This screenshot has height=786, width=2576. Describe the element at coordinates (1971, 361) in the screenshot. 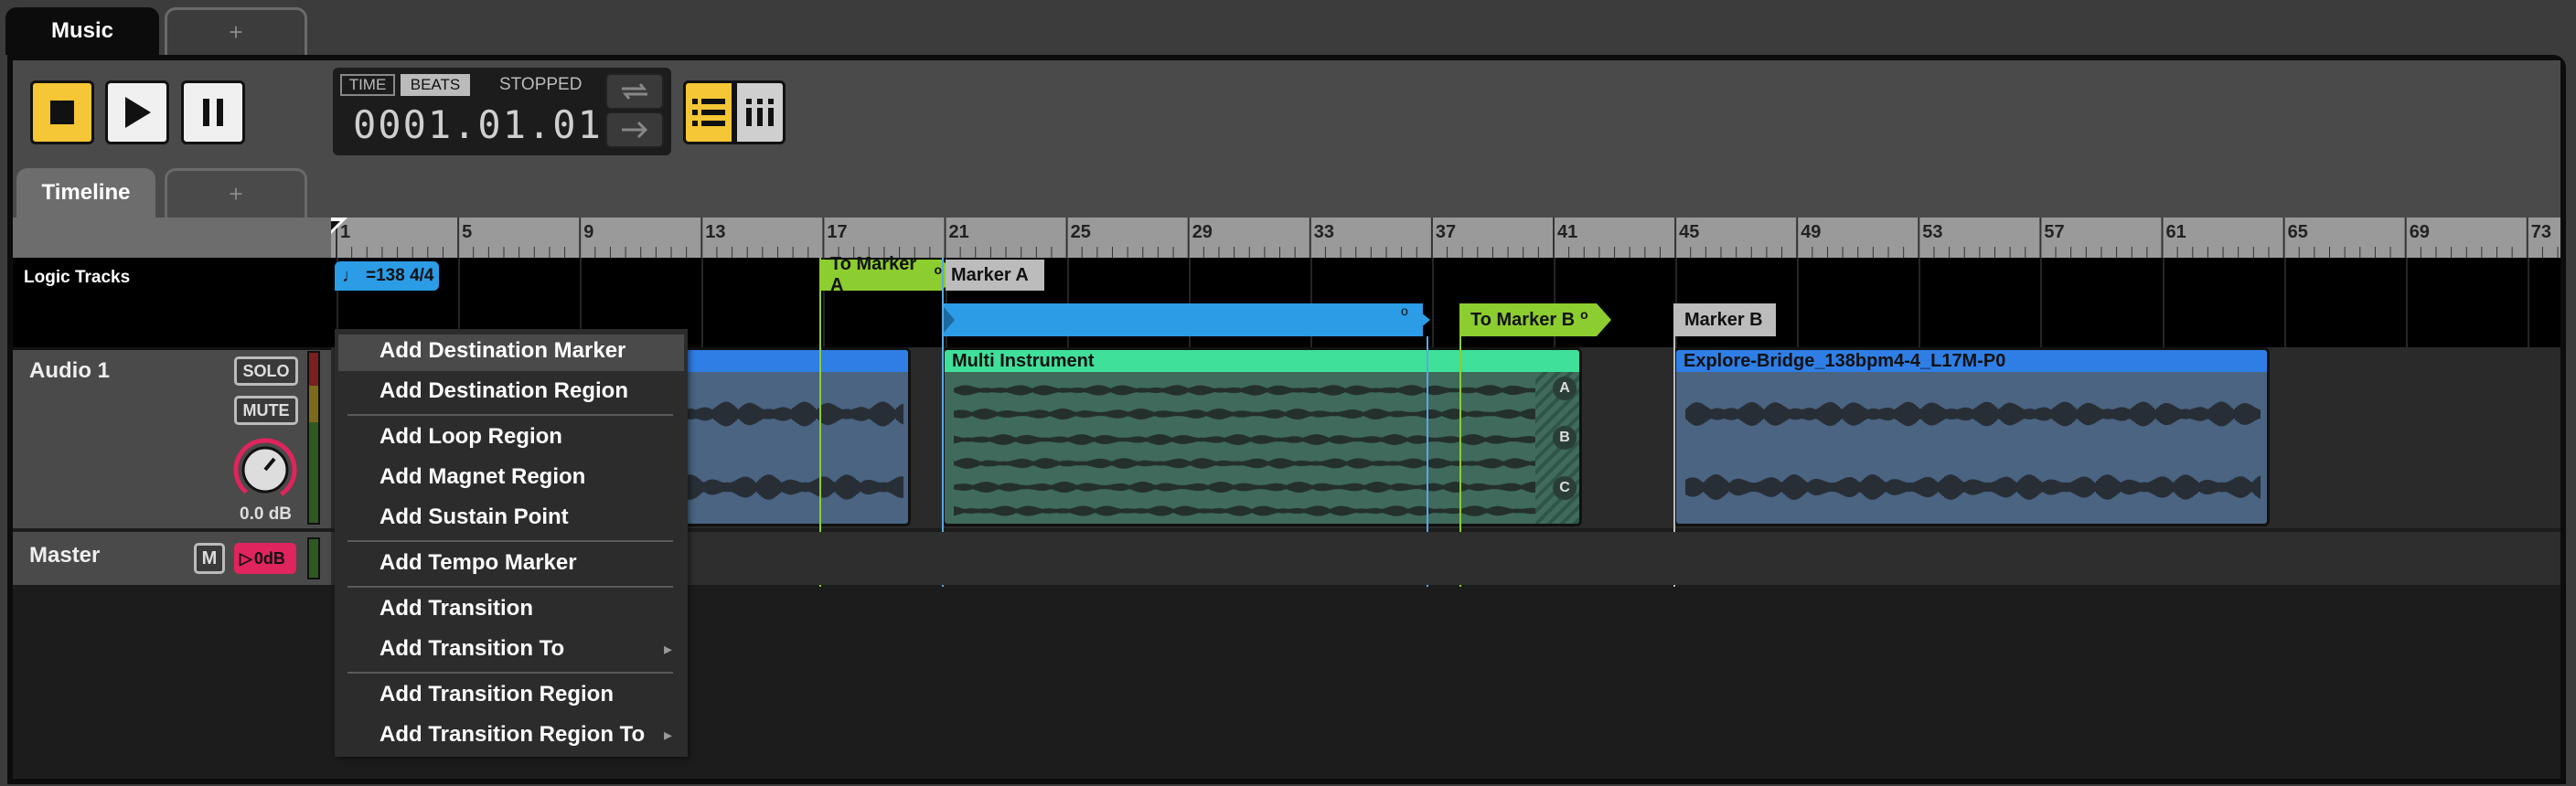

I see `clip-header: Explore-Bridge_138bpm4-4_L17M-P0` at that location.